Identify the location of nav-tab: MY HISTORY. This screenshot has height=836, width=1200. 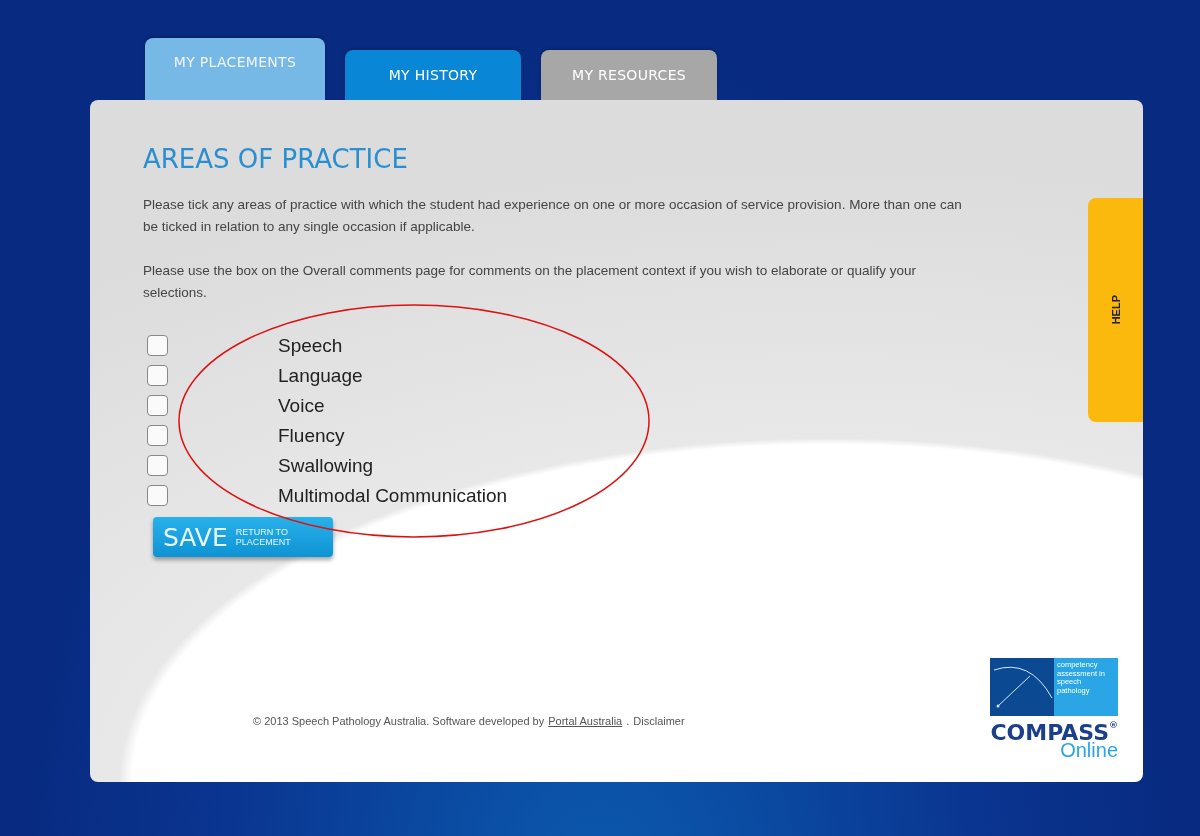
(433, 75).